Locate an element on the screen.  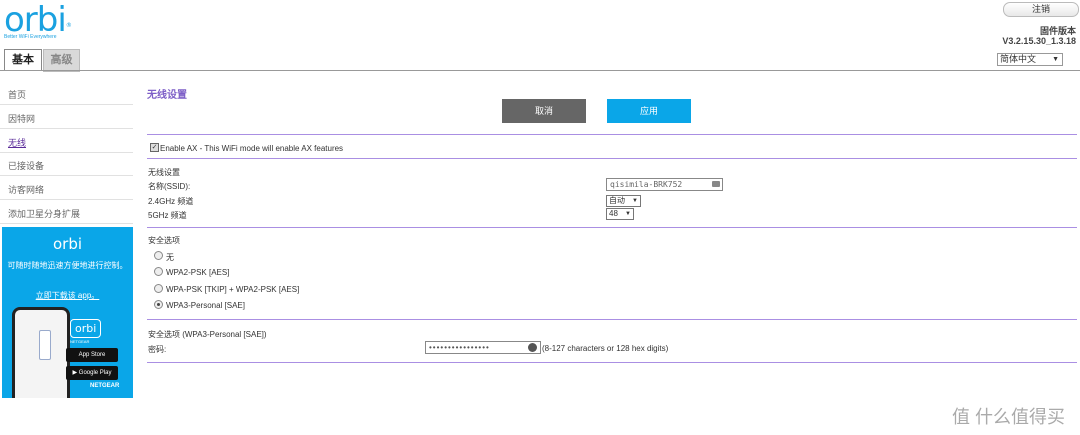
sidebar-item-internet: 因特网 is located at coordinates (21, 118).